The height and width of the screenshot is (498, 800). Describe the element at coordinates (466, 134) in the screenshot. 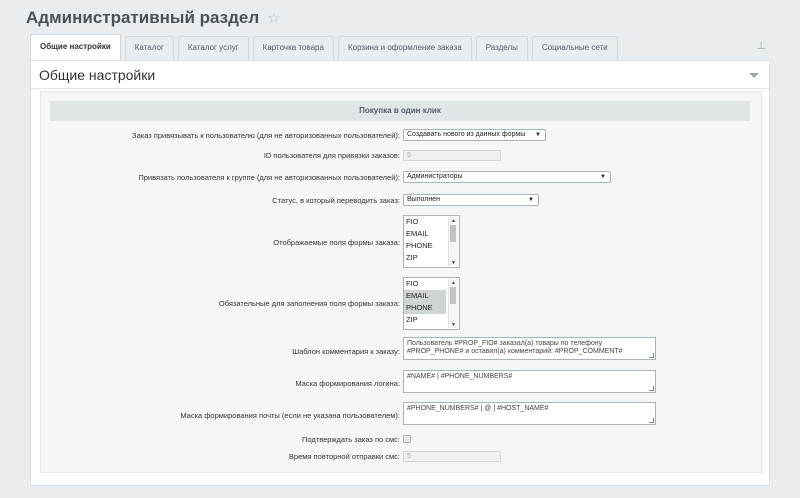

I see `bind-user-value: Создавать нового из данных формы` at that location.